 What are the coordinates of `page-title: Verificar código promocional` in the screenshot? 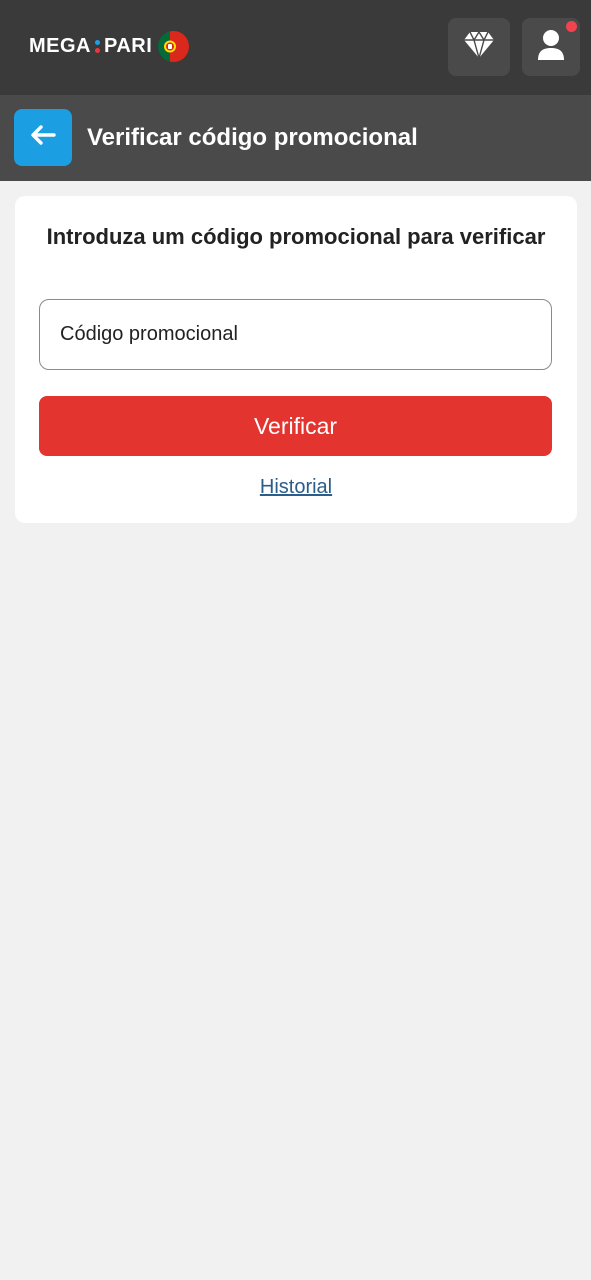 It's located at (252, 137).